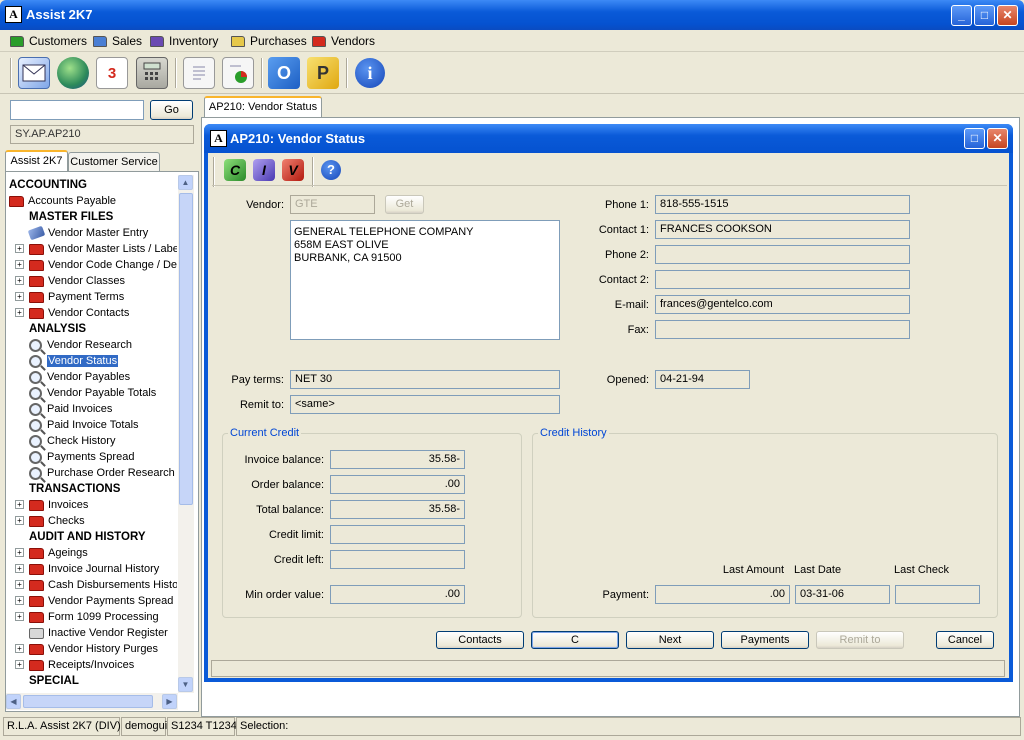 This screenshot has width=1024, height=740. I want to click on tree-item: + Vendor Master Lists / Labels, so click(96, 249).